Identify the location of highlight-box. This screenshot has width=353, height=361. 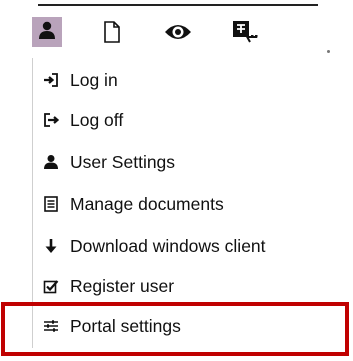
(175, 329).